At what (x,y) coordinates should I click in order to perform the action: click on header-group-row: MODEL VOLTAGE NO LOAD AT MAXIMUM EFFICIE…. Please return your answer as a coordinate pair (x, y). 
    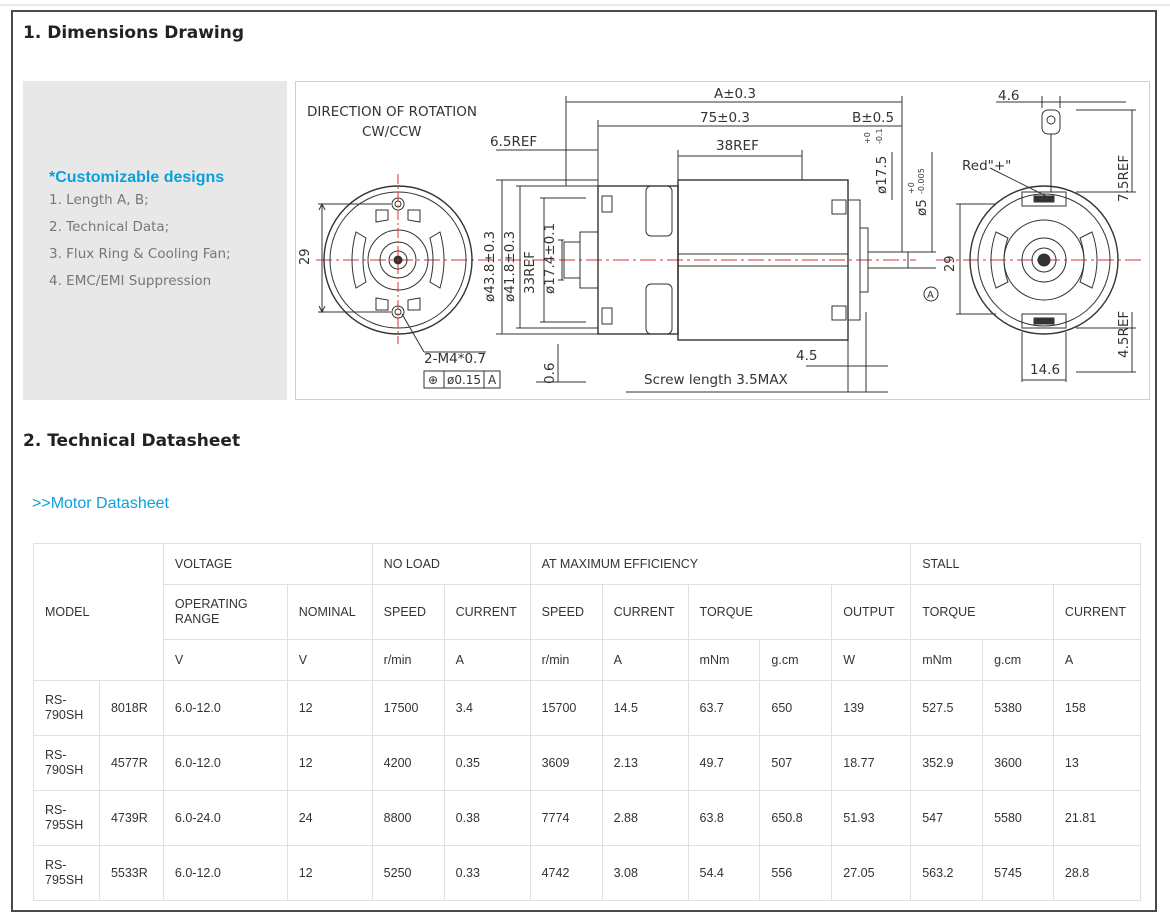
    Looking at the image, I should click on (587, 612).